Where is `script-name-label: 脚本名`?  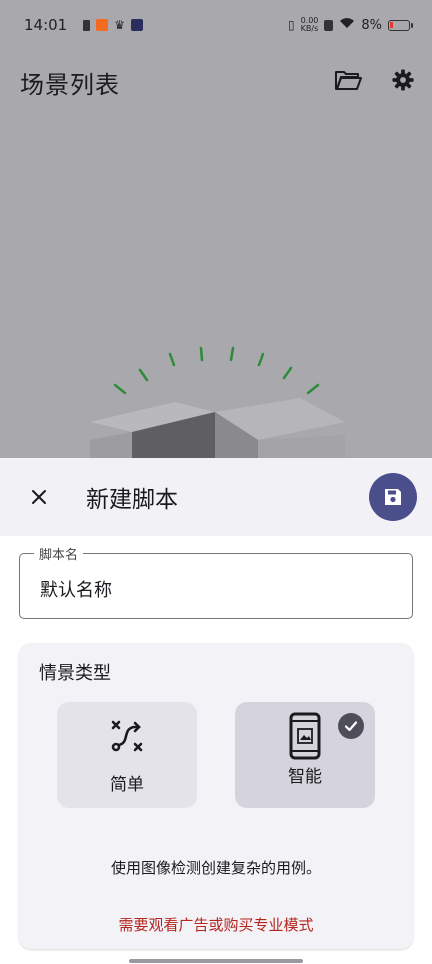 script-name-label: 脚本名 is located at coordinates (59, 553).